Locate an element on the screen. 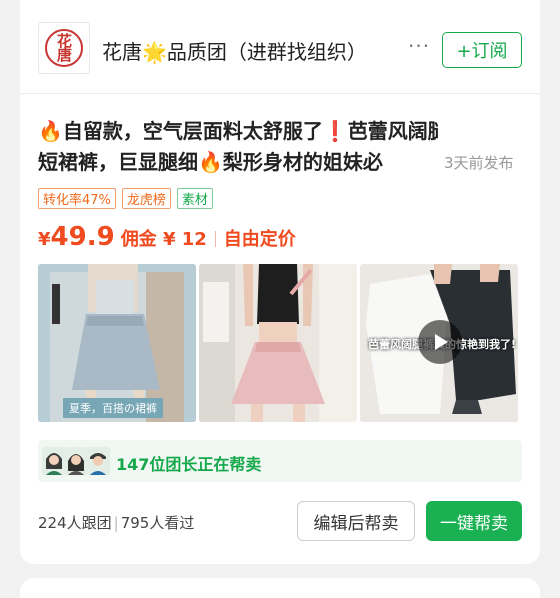  product-image-1: 夏季，百搭の裙裤 is located at coordinates (117, 343).